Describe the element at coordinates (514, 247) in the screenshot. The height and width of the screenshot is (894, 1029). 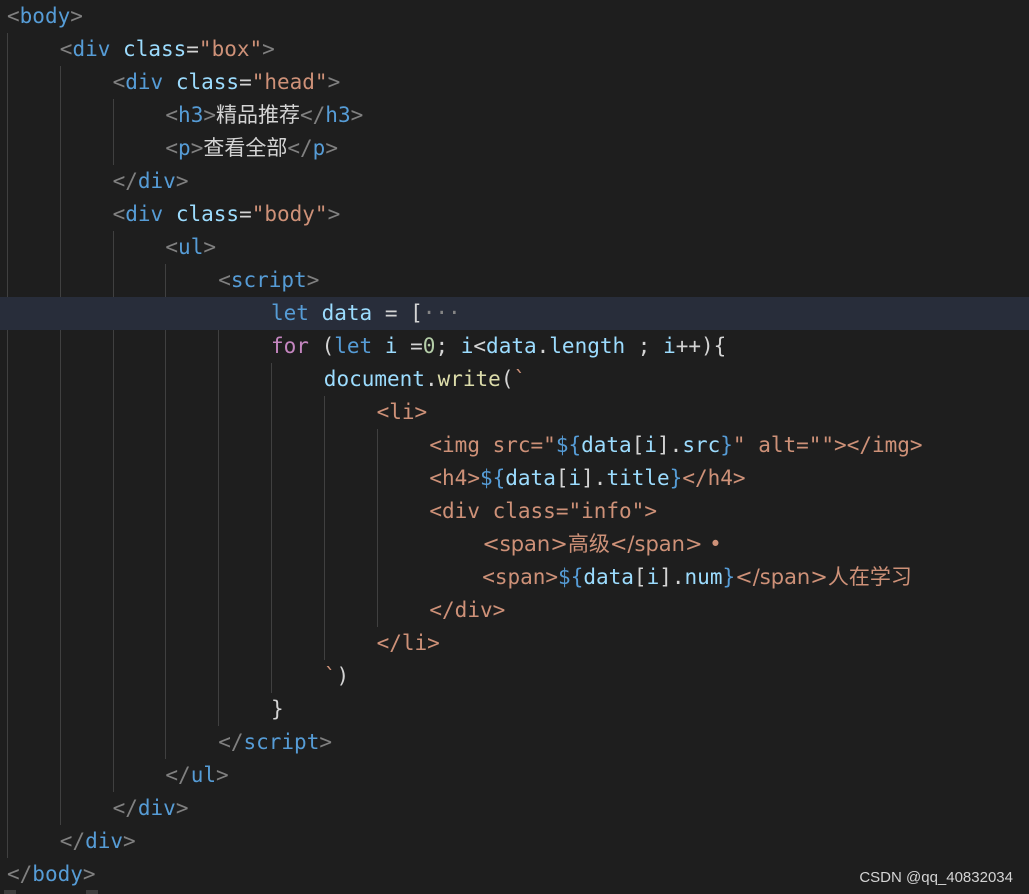
I see `code-line: <ul>` at that location.